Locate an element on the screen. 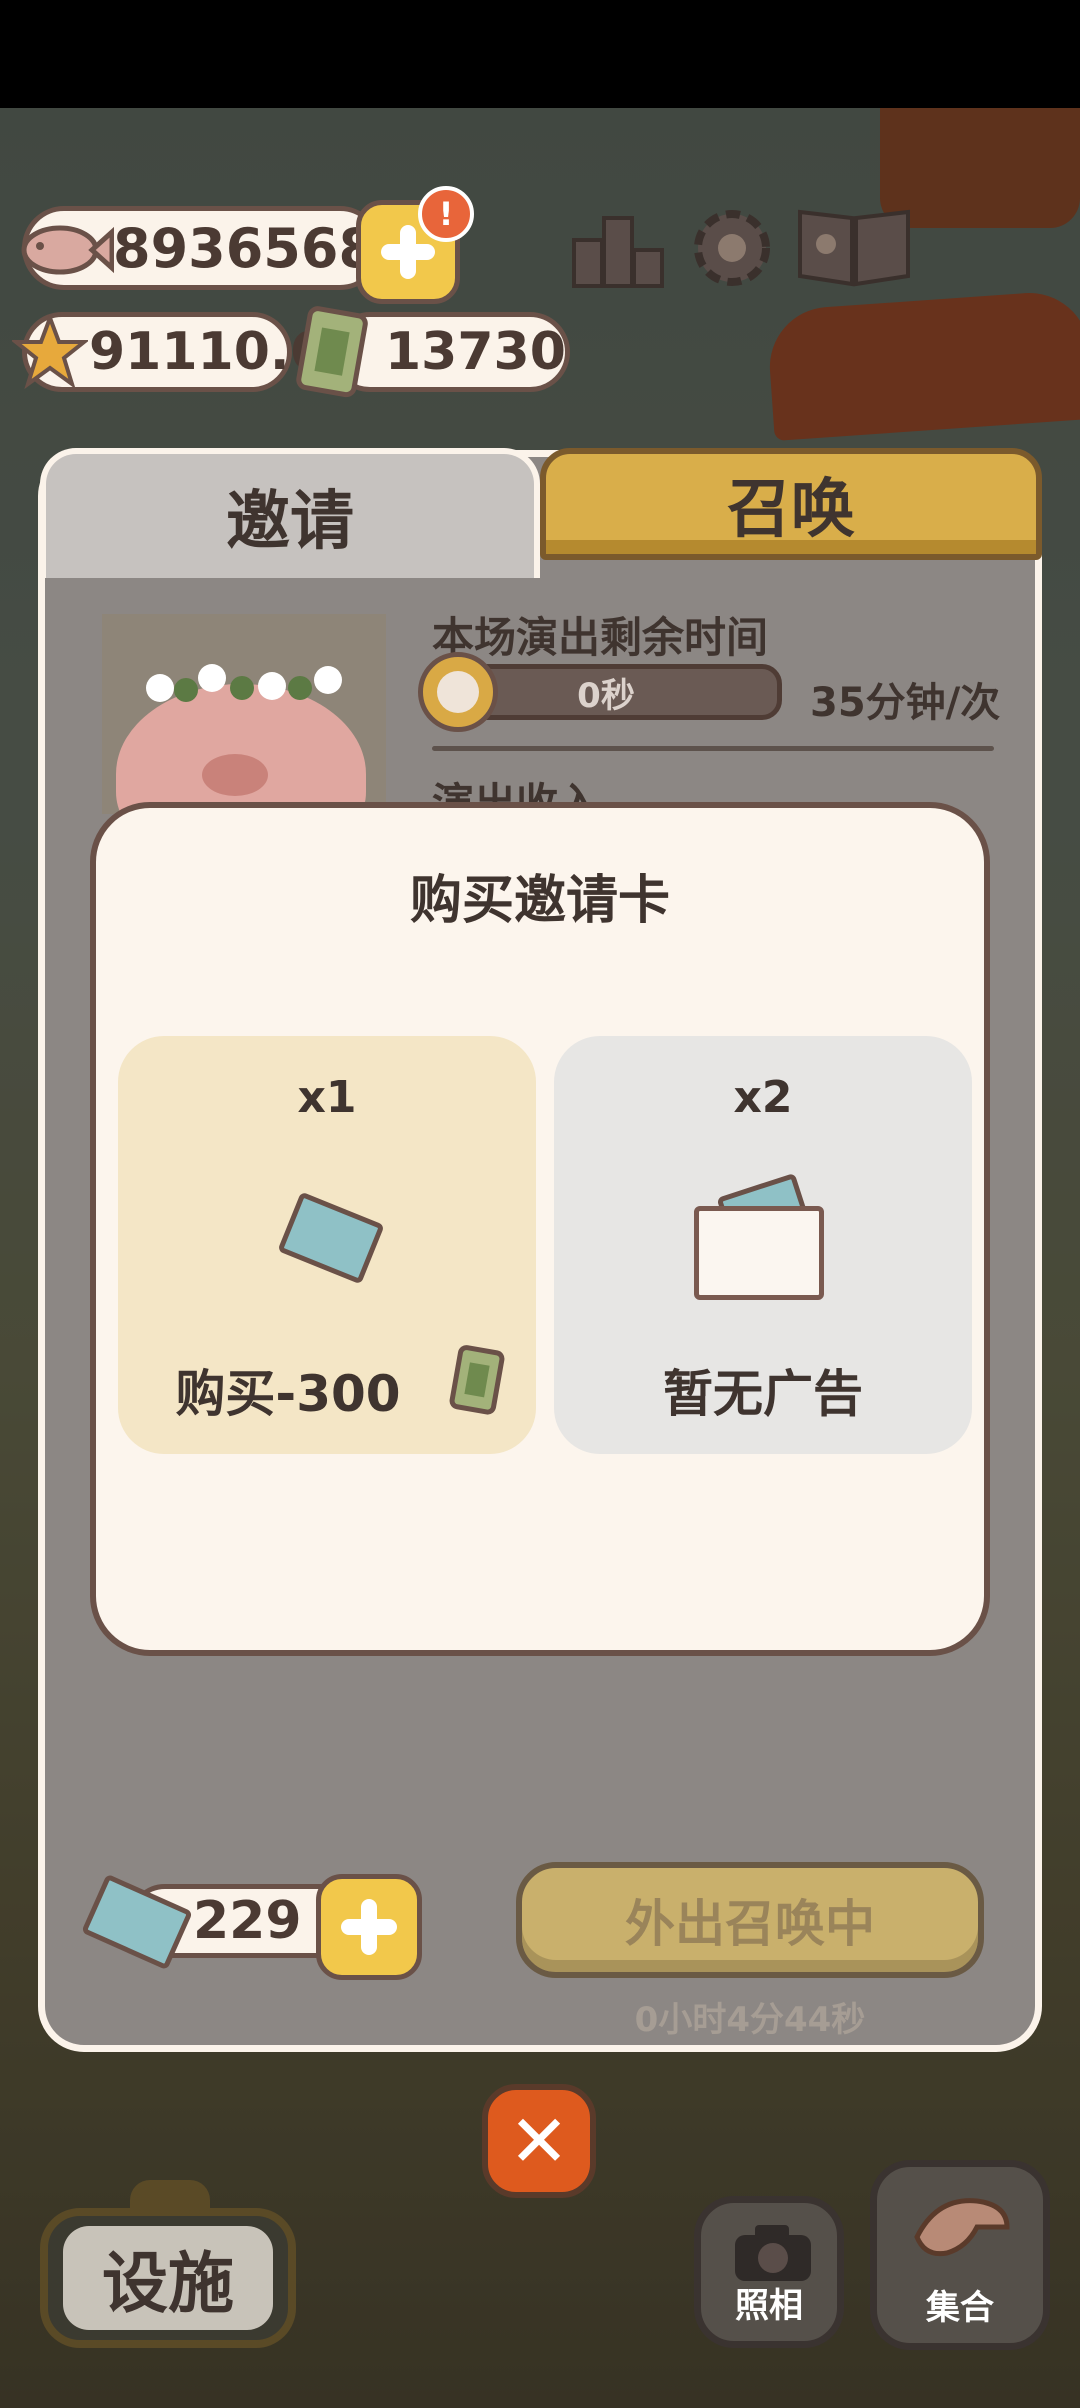  timer-value: 0秒 is located at coordinates (606, 695).